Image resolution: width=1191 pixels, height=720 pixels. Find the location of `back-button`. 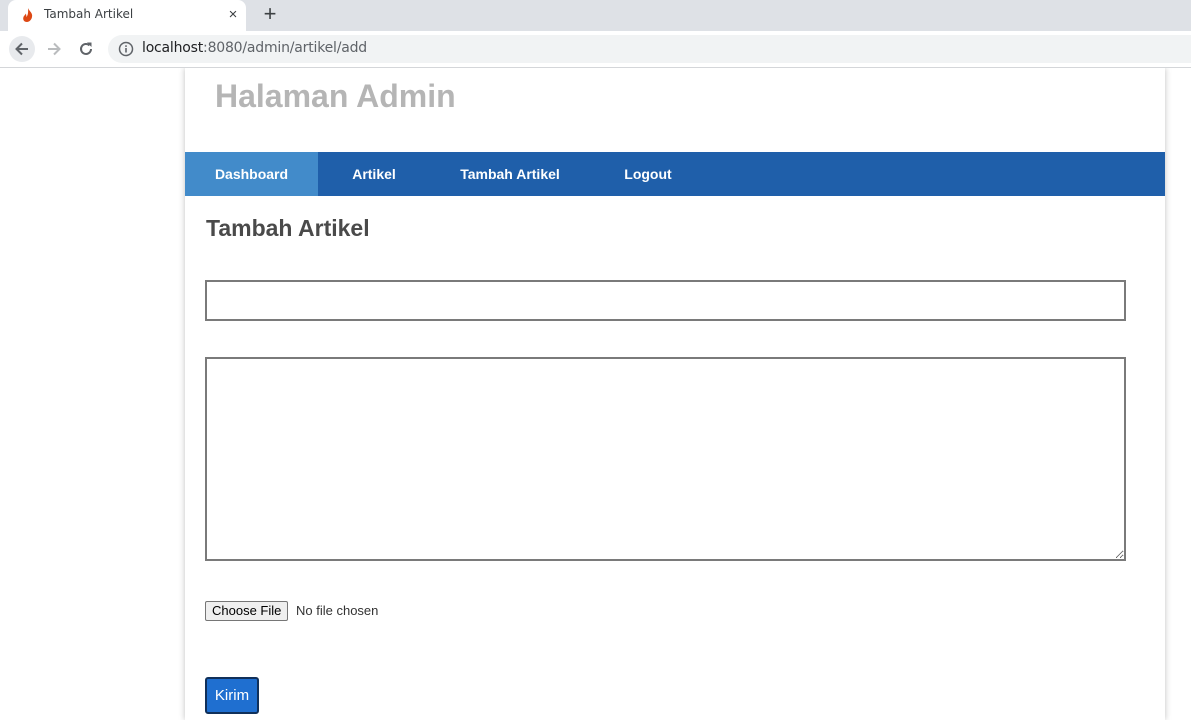

back-button is located at coordinates (22, 49).